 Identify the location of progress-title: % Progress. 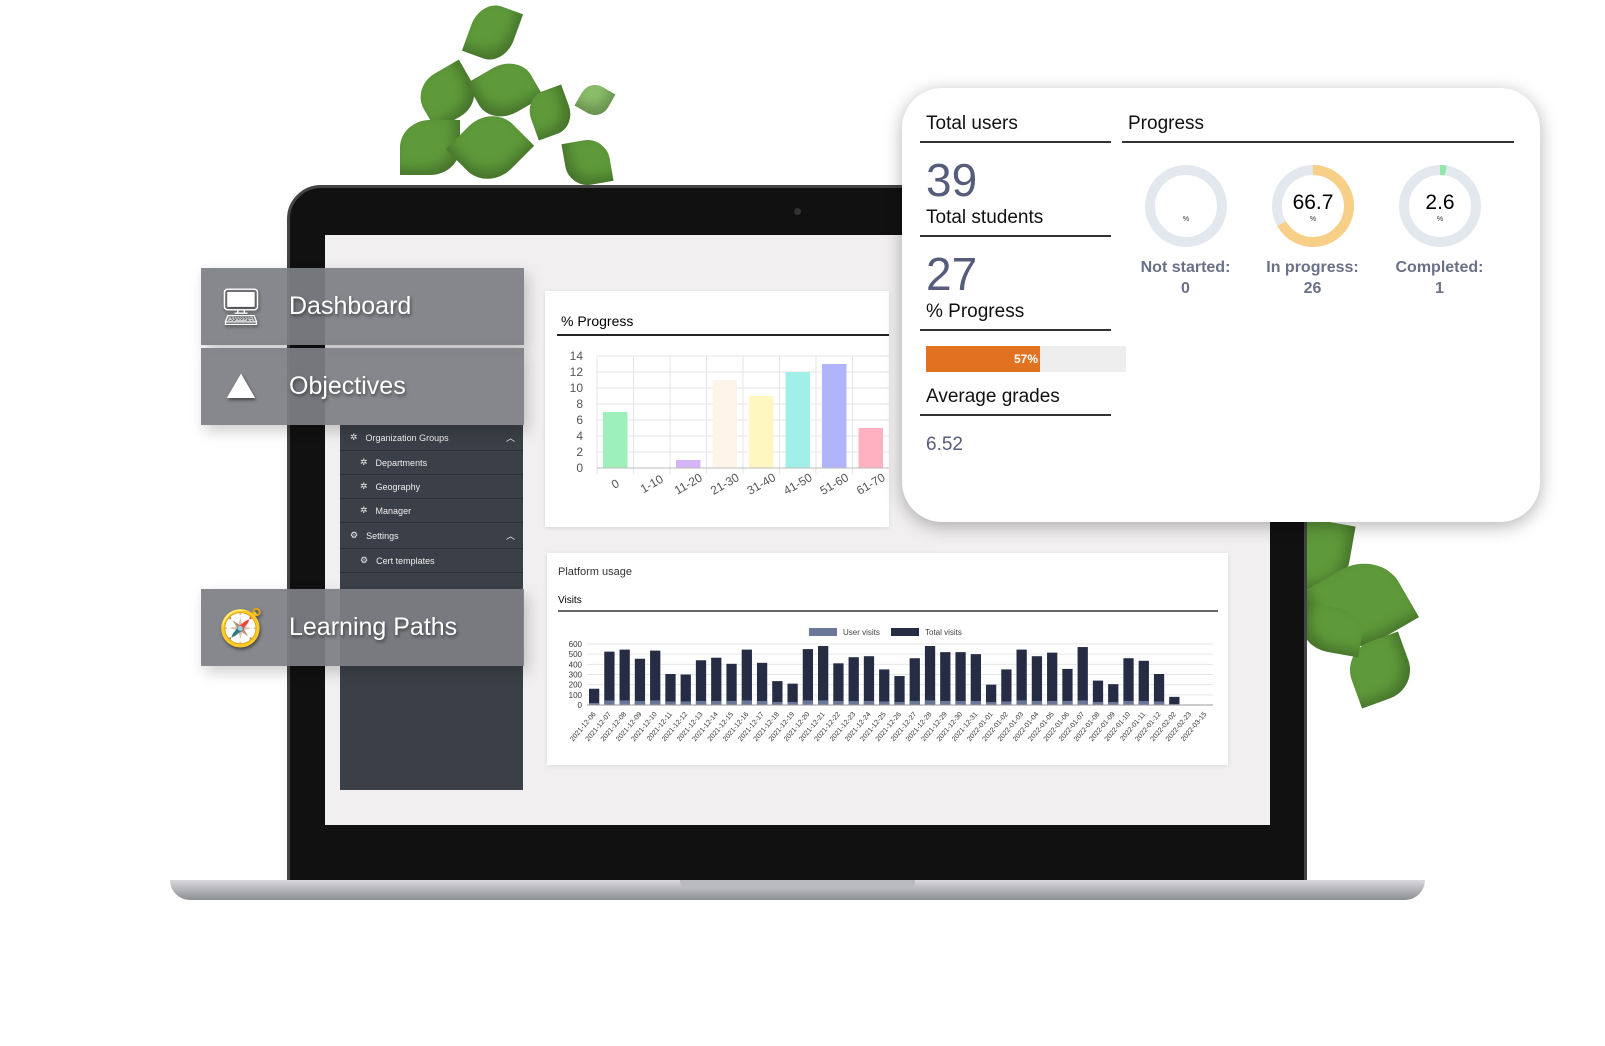
(1015, 316).